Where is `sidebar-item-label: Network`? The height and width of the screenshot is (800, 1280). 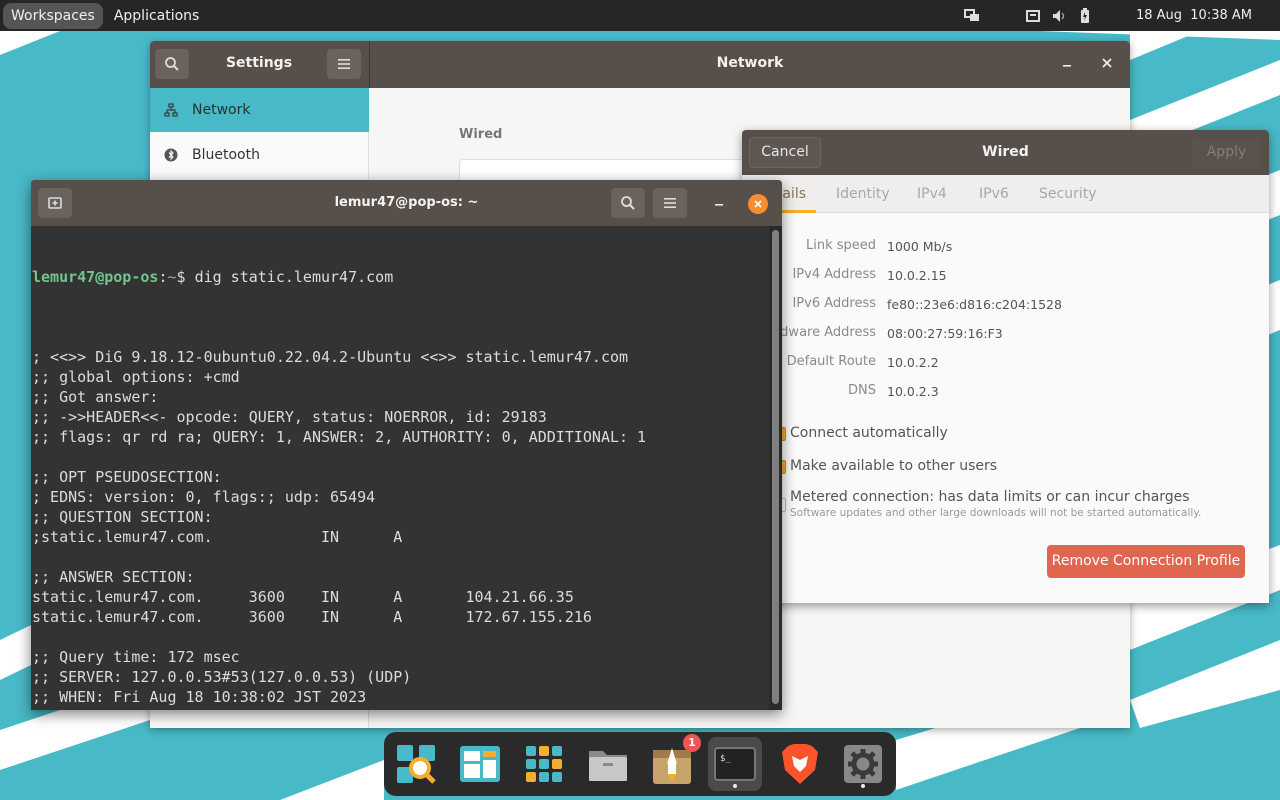
sidebar-item-label: Network is located at coordinates (221, 110).